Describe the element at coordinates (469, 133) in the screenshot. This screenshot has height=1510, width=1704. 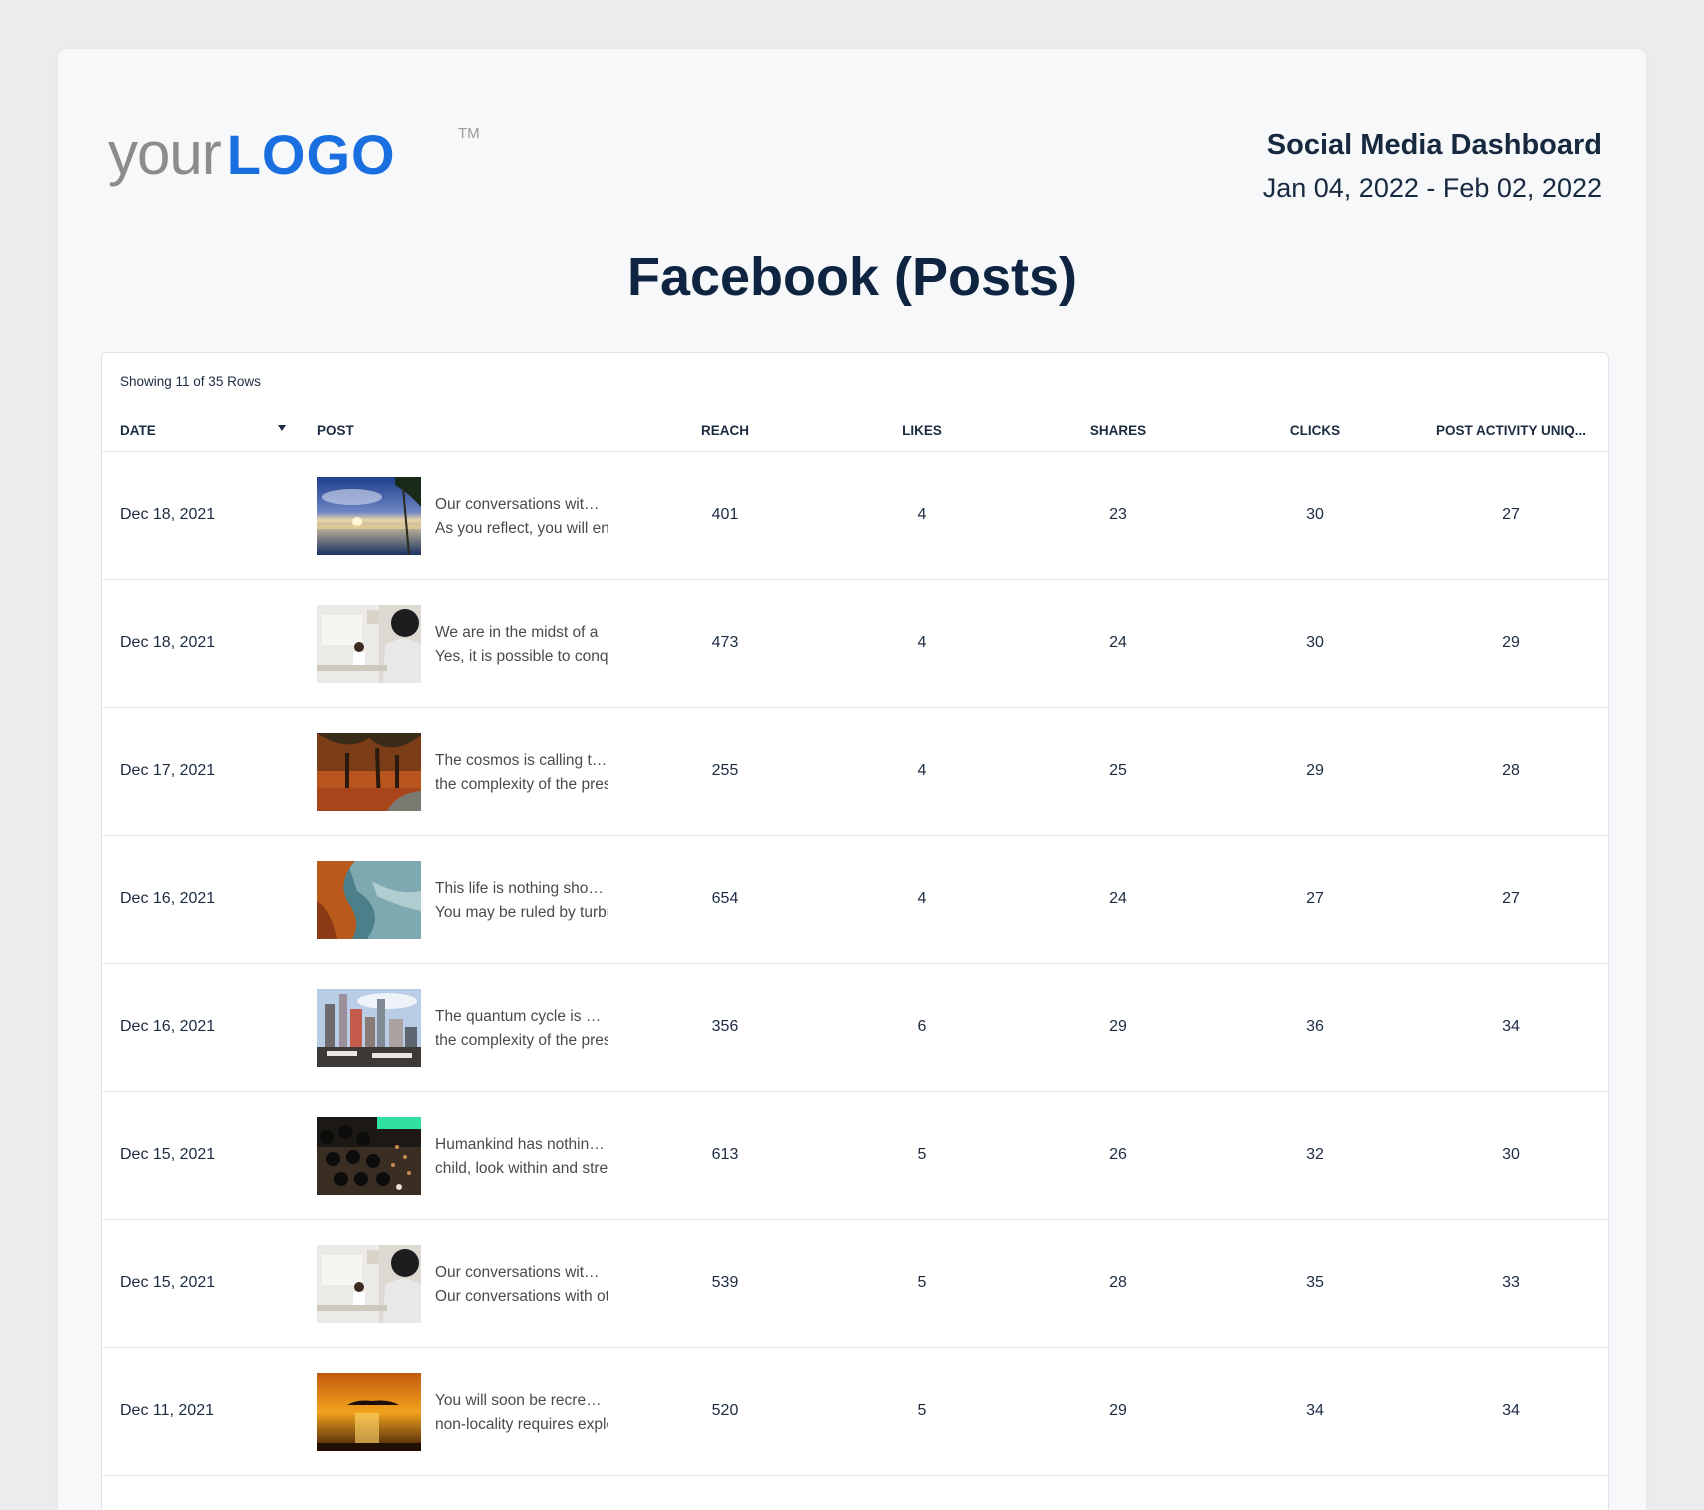
I see `logo-trademark: TM` at that location.